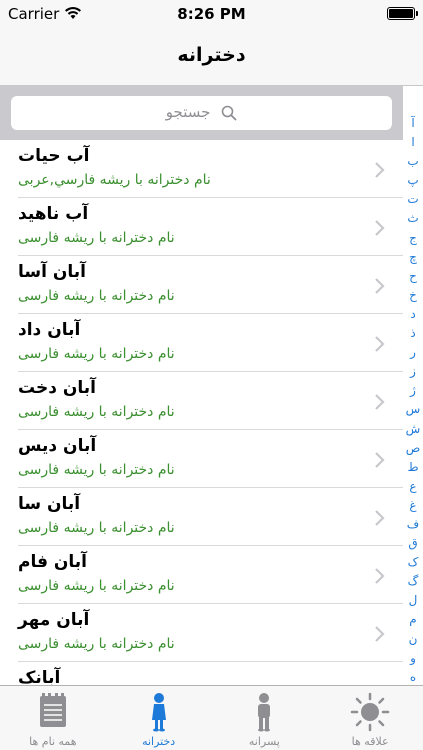  What do you see at coordinates (370, 712) in the screenshot?
I see `sun-icon` at bounding box center [370, 712].